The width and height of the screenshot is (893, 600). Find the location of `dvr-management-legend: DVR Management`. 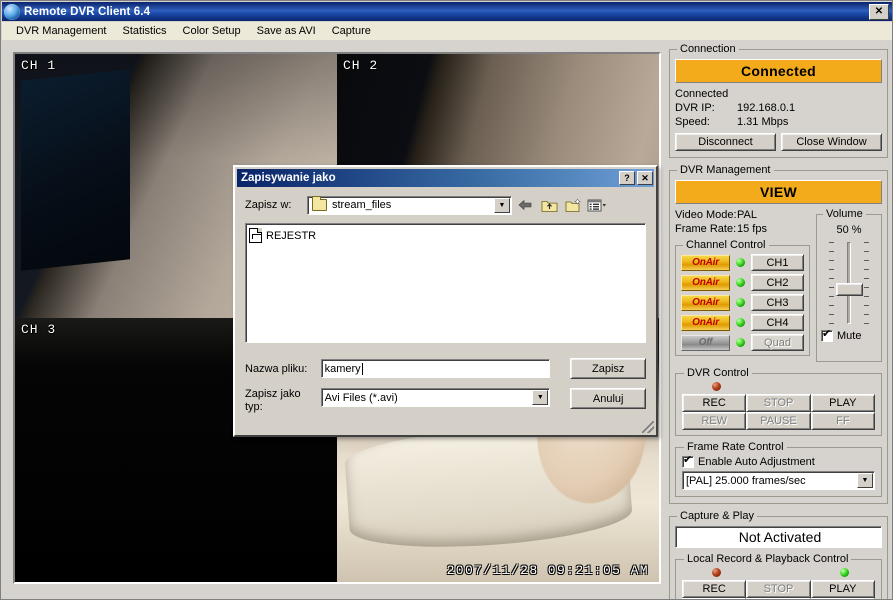

dvr-management-legend: DVR Management is located at coordinates (725, 170).